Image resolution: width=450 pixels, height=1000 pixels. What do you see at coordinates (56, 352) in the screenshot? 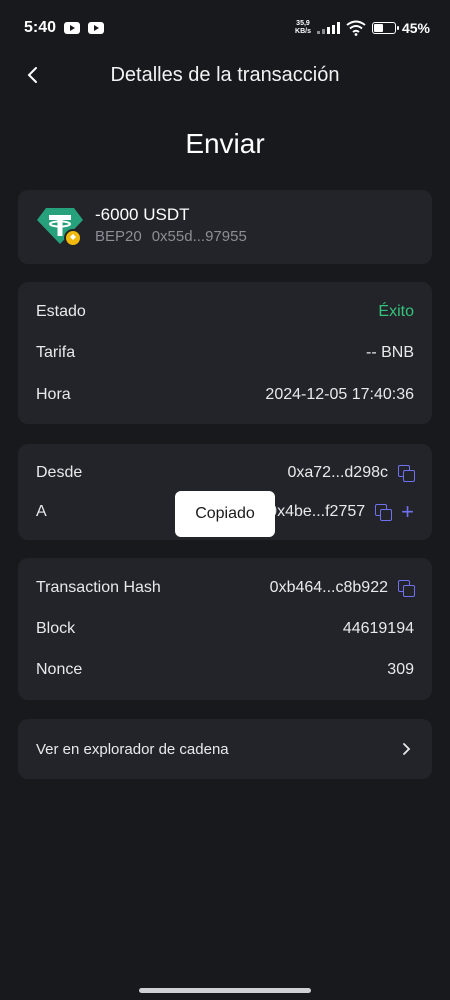
I see `fee-label: Tarifa` at bounding box center [56, 352].